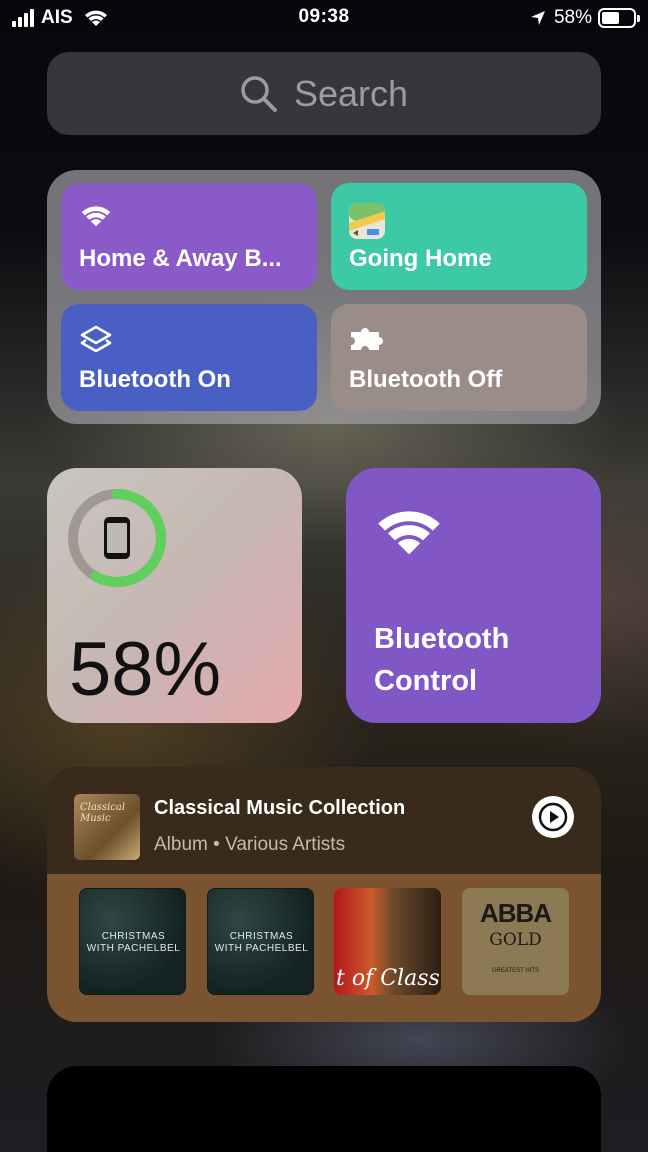 The height and width of the screenshot is (1152, 648). Describe the element at coordinates (145, 669) in the screenshot. I see `battery-level-label: 58%` at that location.